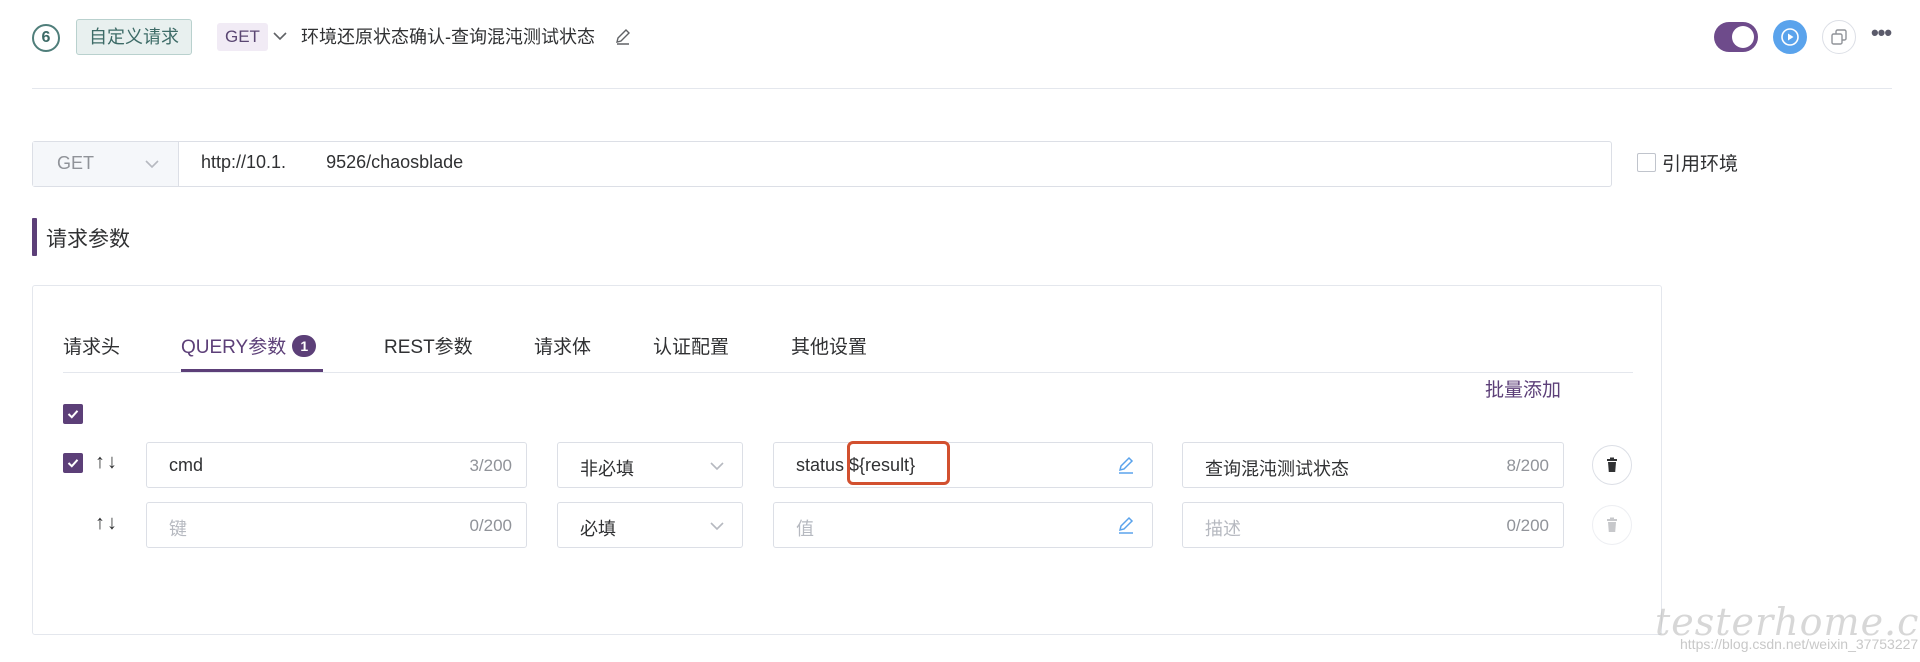  Describe the element at coordinates (1700, 162) in the screenshot. I see `use-env-label: 引用环境` at that location.